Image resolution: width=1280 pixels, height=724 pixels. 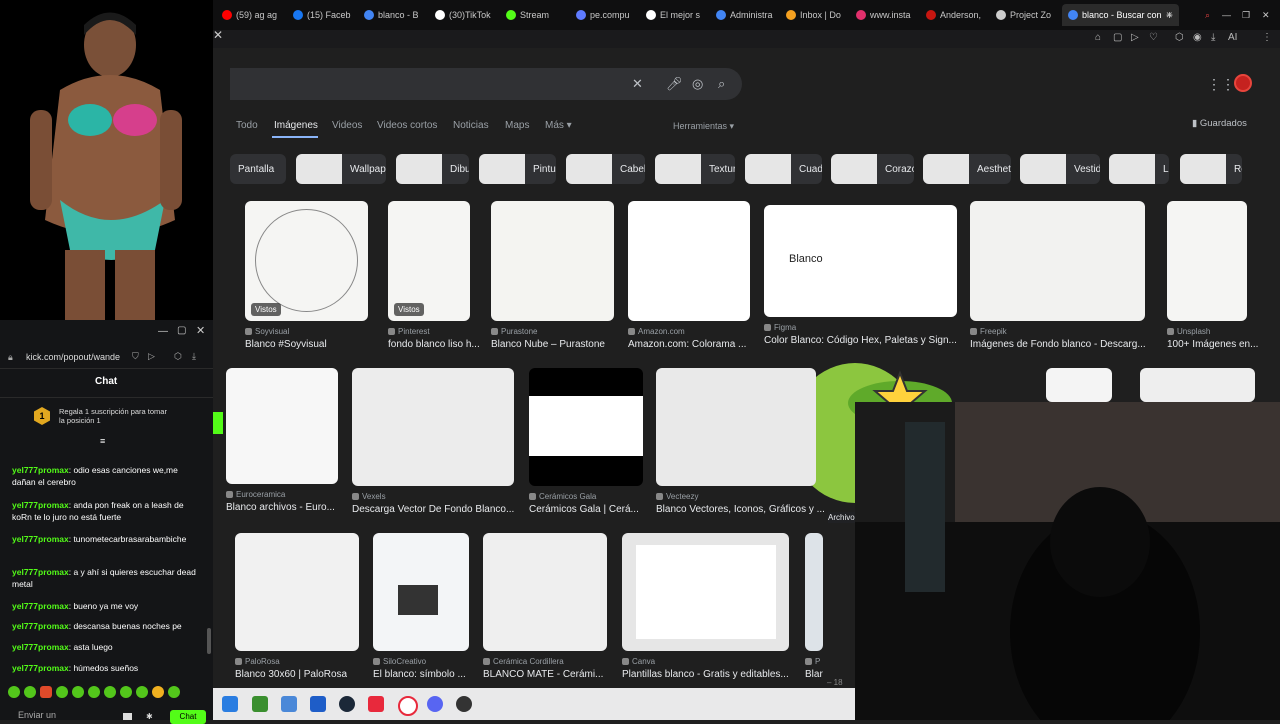 What do you see at coordinates (291, 674) in the screenshot?
I see `result-title: Blanco 30x60 | PaloRosa` at bounding box center [291, 674].